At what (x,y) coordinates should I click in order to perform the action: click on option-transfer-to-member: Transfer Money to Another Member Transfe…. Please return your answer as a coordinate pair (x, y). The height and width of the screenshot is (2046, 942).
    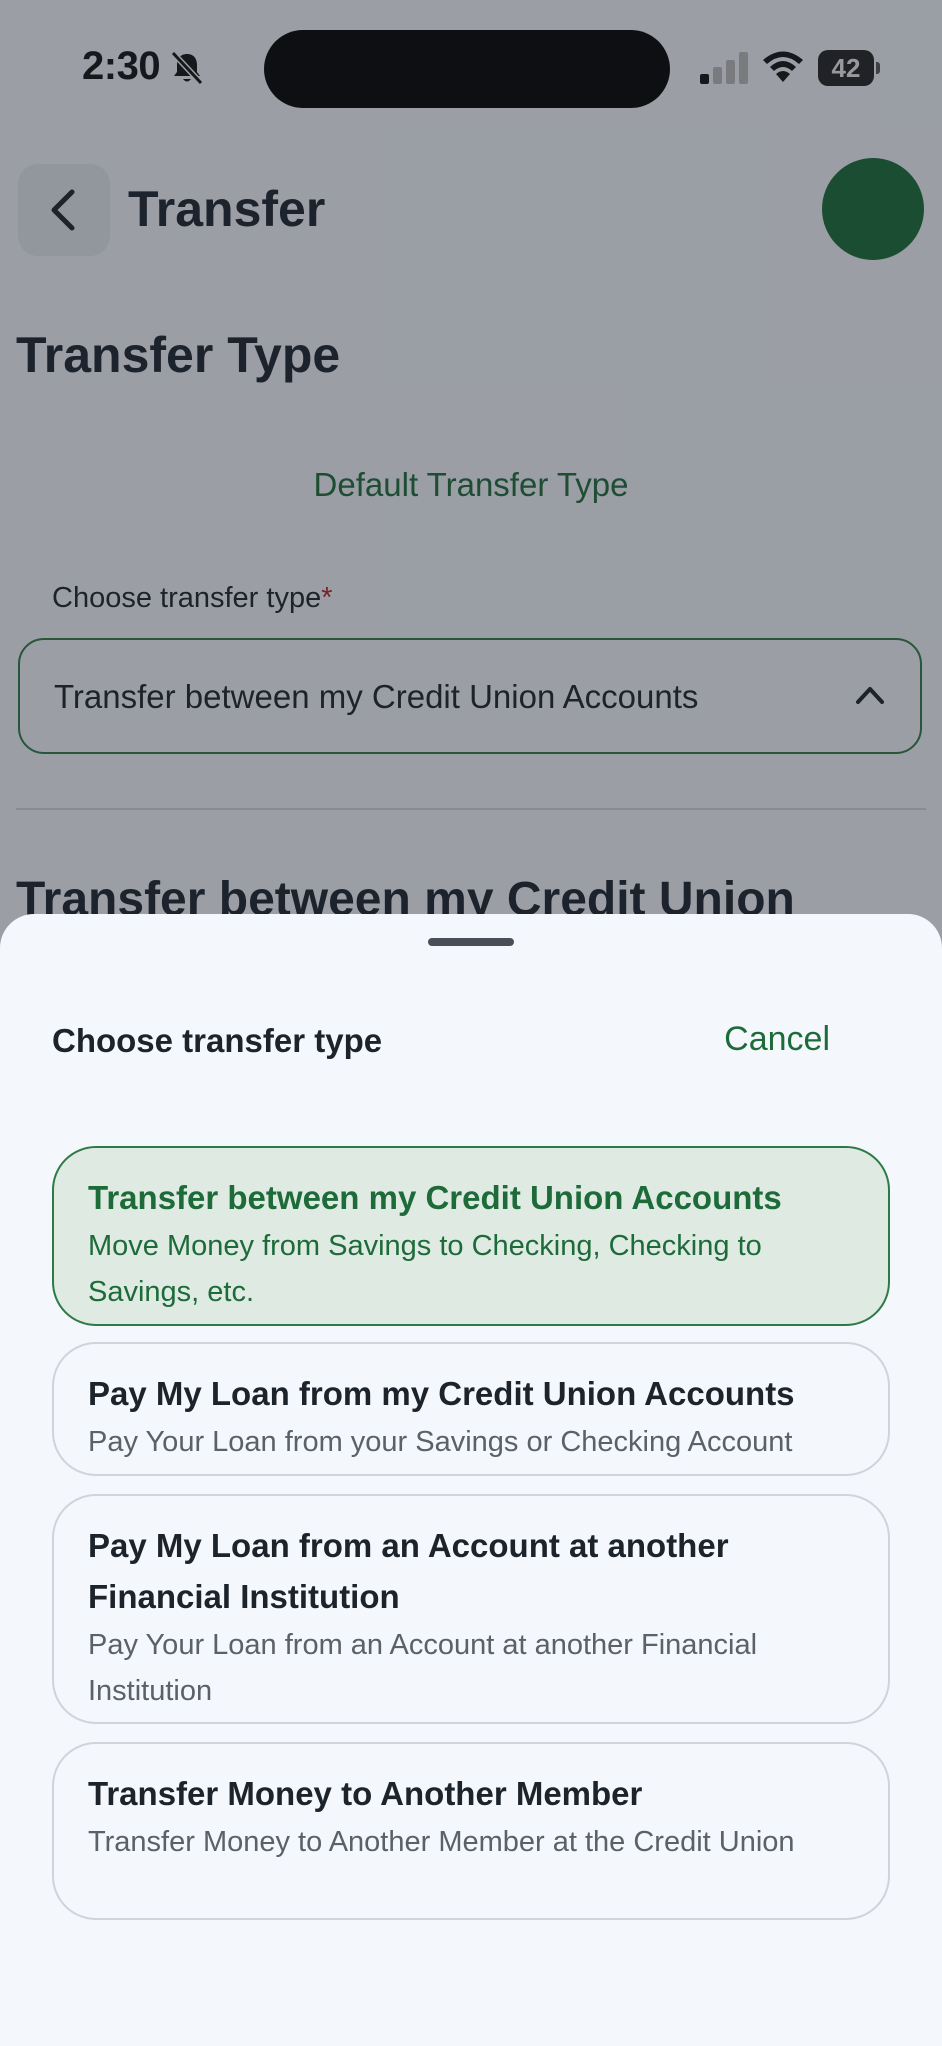
    Looking at the image, I should click on (471, 1831).